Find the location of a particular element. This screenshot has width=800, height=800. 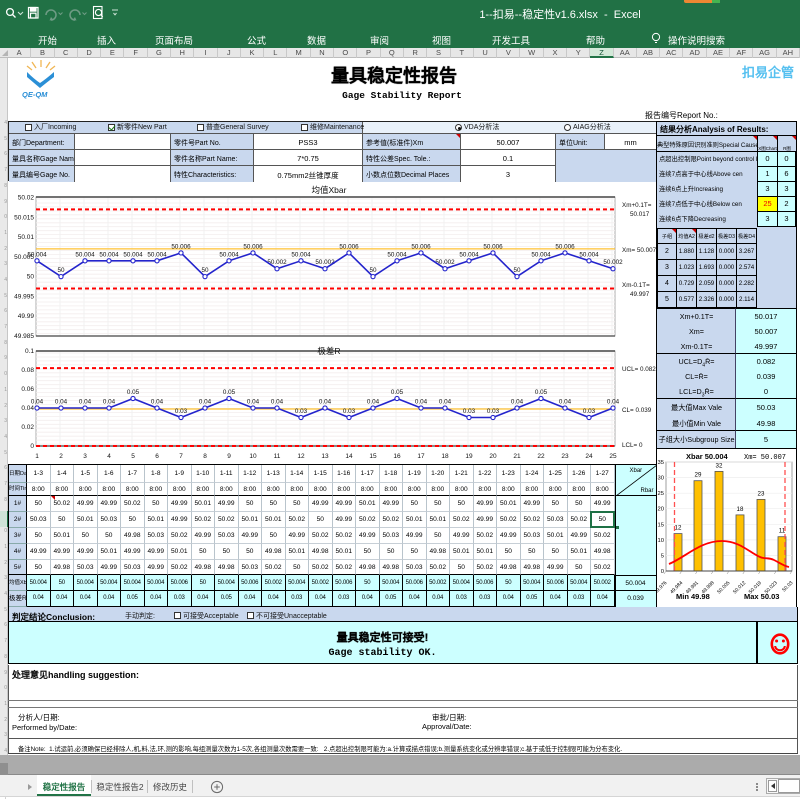

svg-text: 6 is located at coordinates (157, 456).